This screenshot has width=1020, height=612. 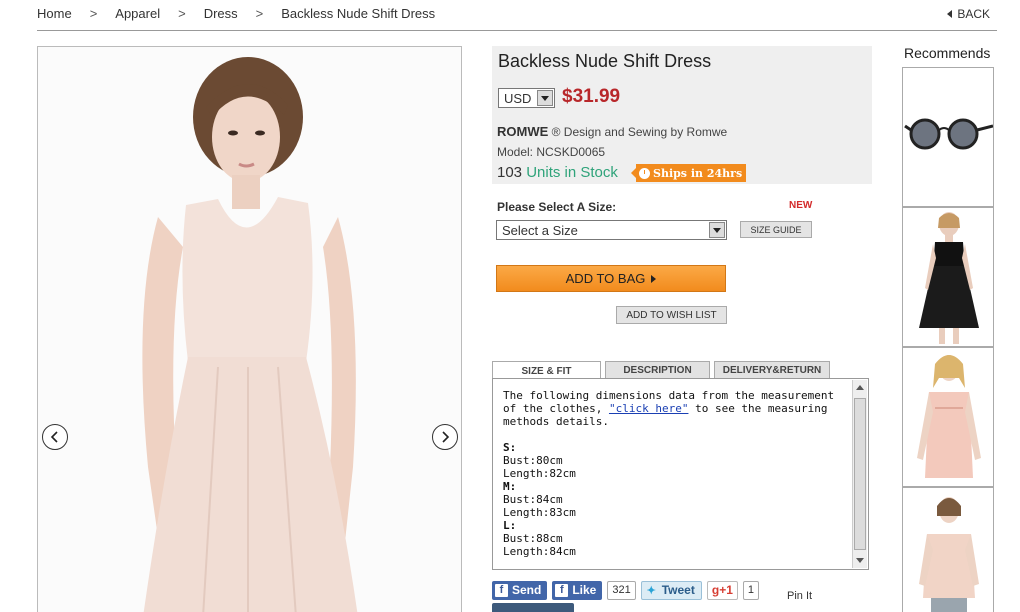 What do you see at coordinates (657, 370) in the screenshot?
I see `tab-description: DESCRIPTION` at bounding box center [657, 370].